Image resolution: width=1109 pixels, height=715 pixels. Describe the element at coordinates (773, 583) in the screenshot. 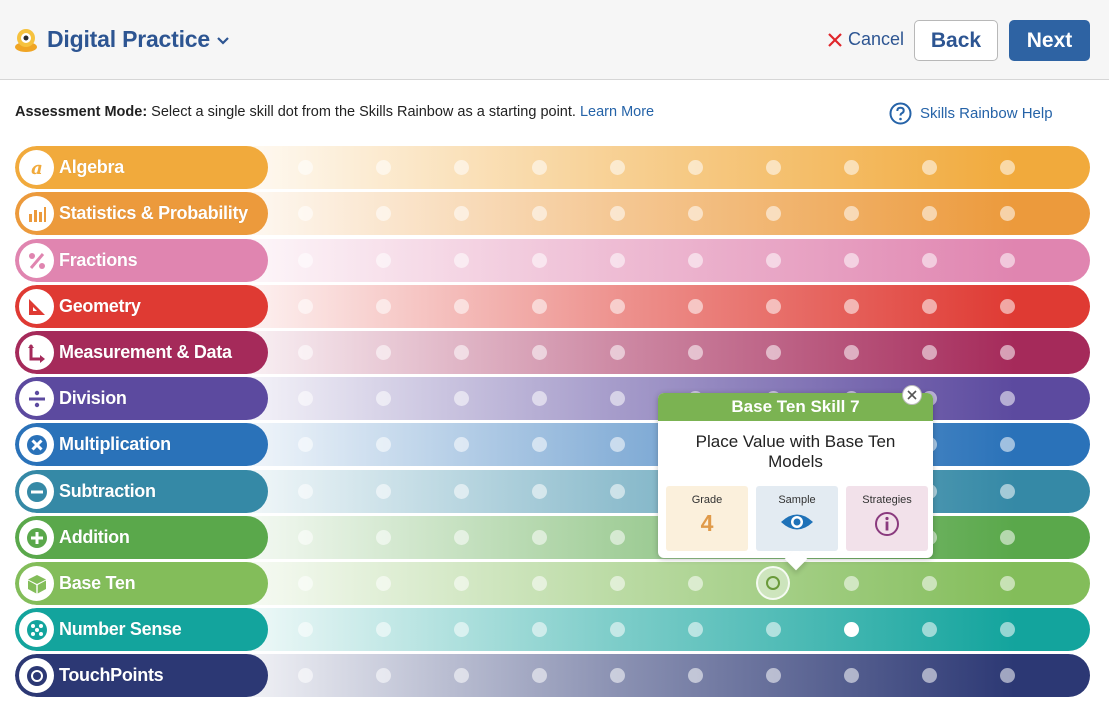

I see `skill-dot-selected` at that location.